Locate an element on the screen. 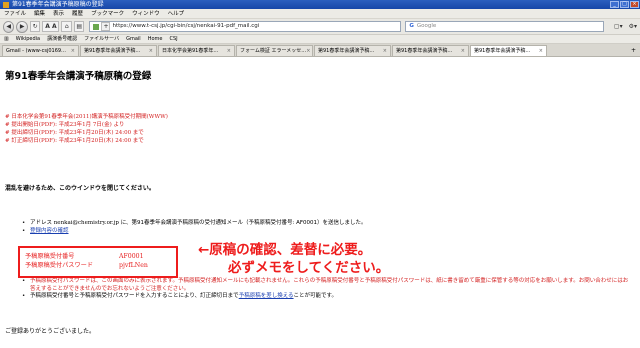  menu-view: 表示 is located at coordinates (58, 13).